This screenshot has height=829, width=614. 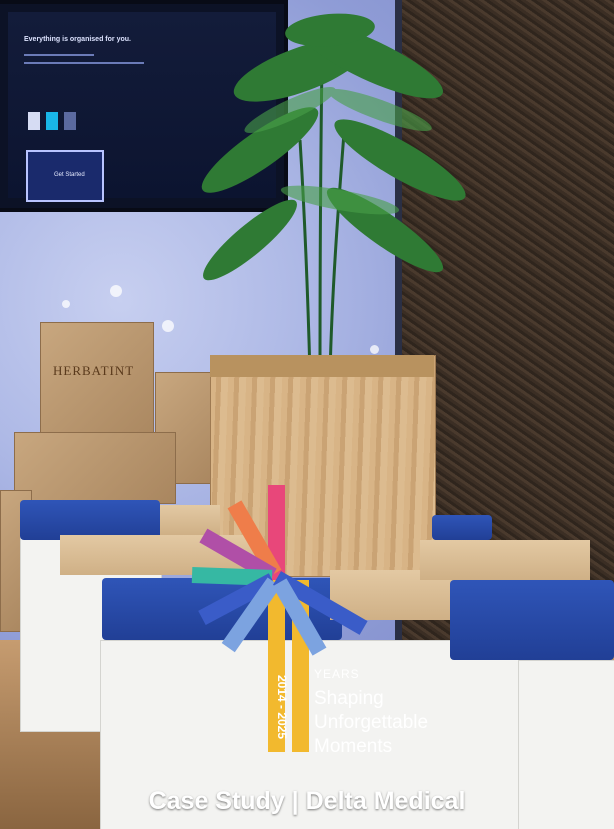 What do you see at coordinates (505, 560) in the screenshot?
I see `bench-wood-top` at bounding box center [505, 560].